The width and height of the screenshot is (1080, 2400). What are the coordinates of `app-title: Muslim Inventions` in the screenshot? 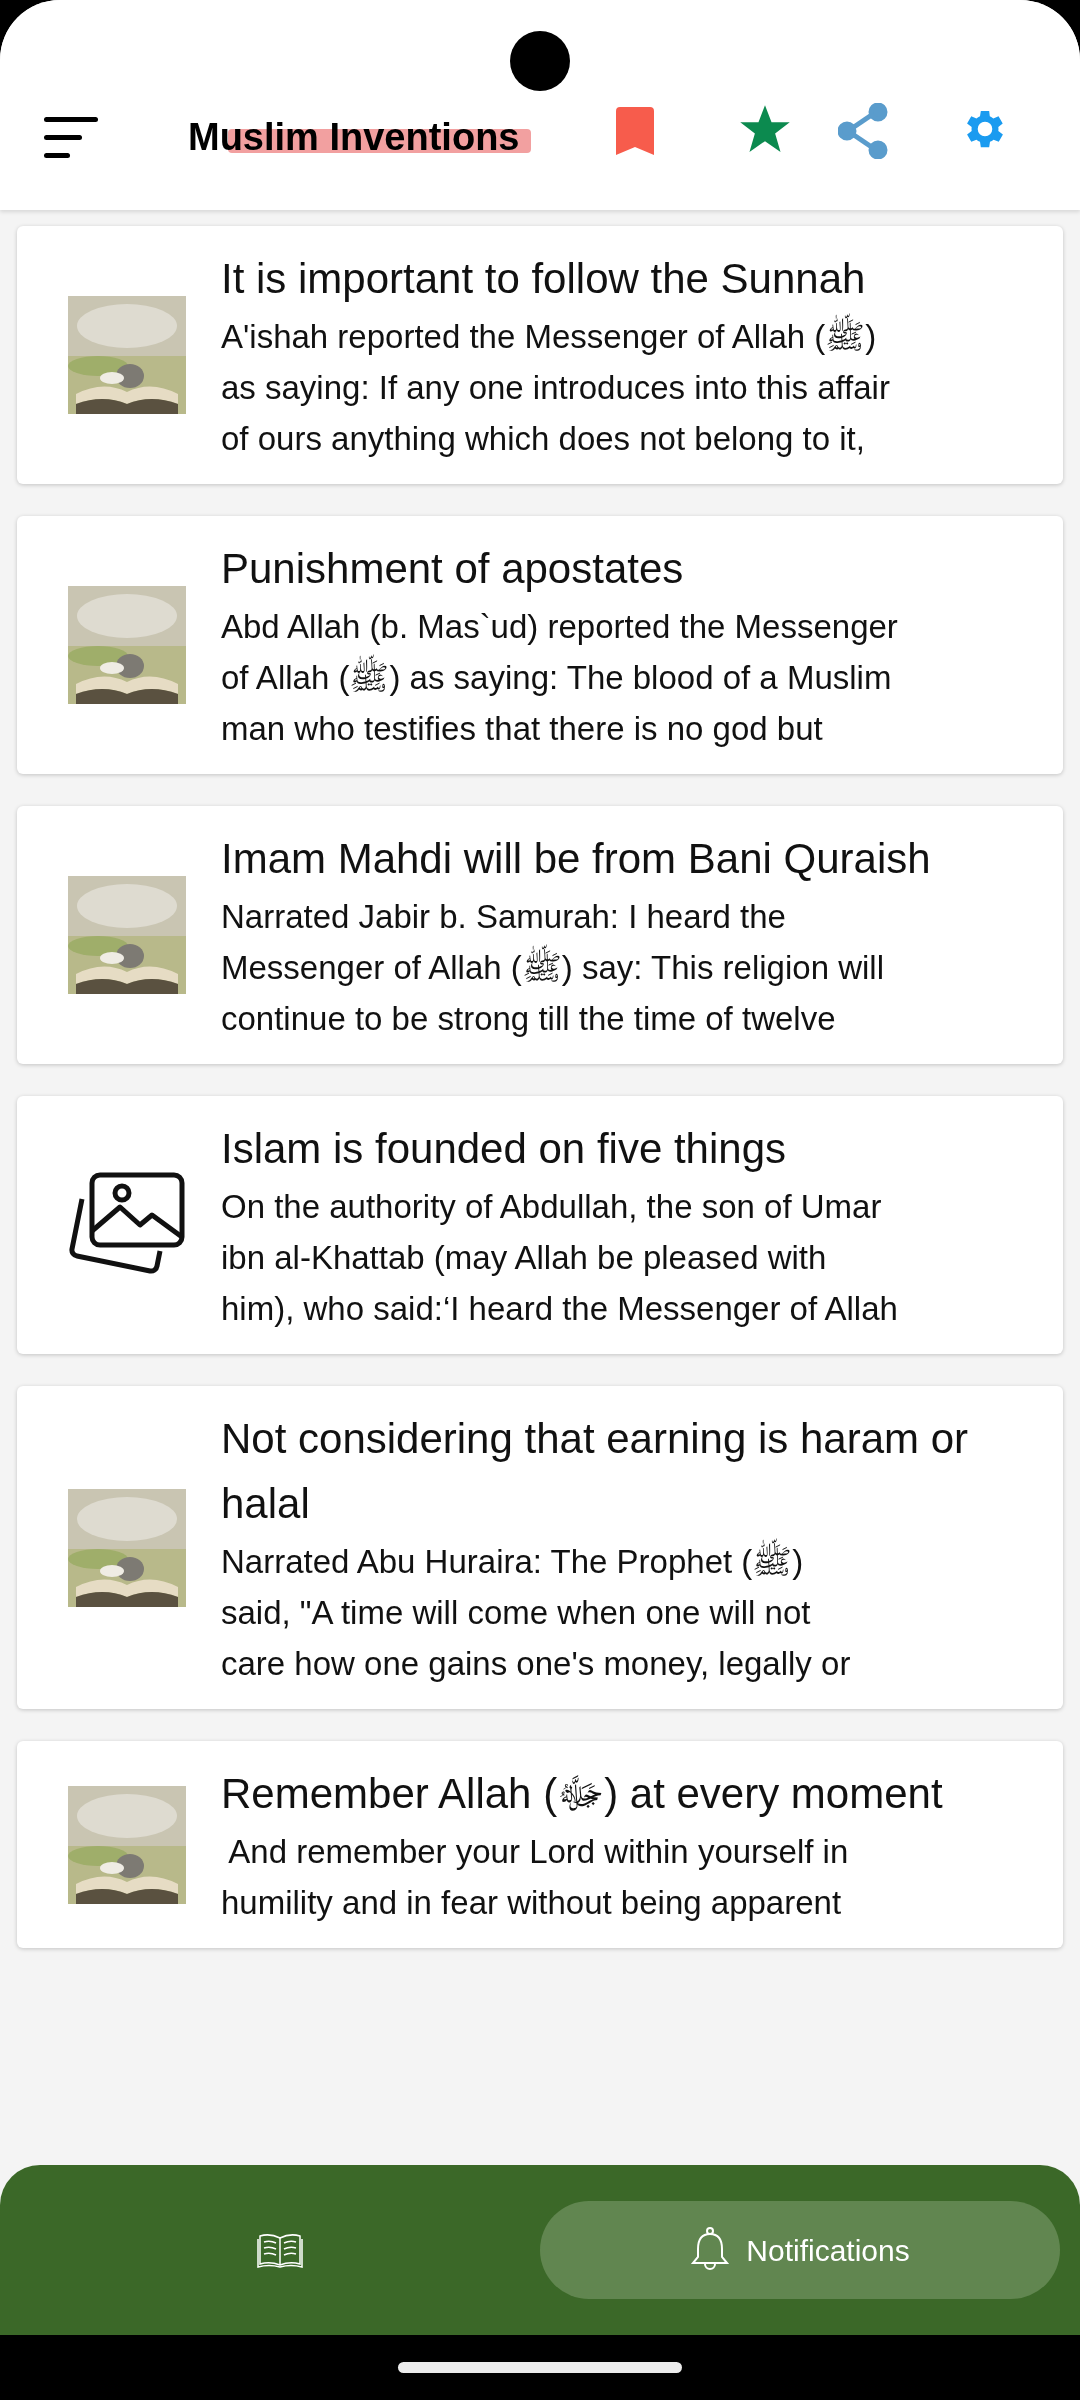 It's located at (354, 137).